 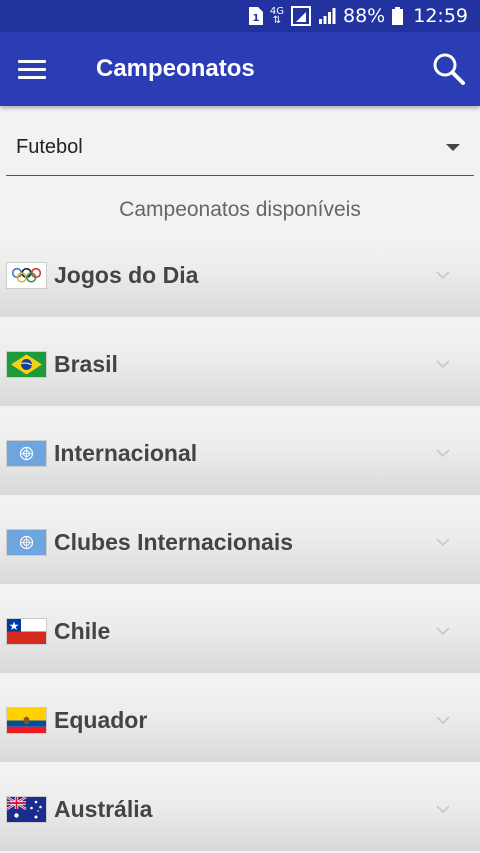 What do you see at coordinates (26, 809) in the screenshot?
I see `australia-flag-icon` at bounding box center [26, 809].